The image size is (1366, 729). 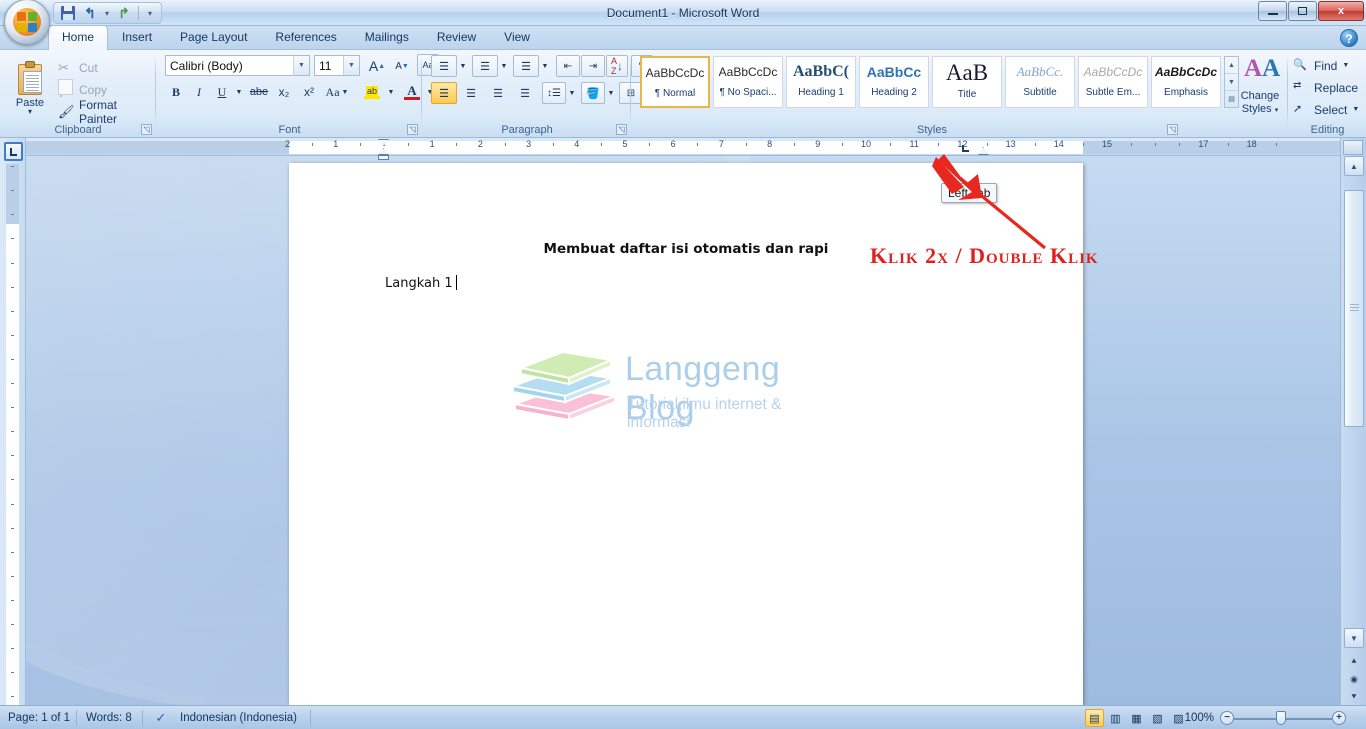 What do you see at coordinates (78, 67) in the screenshot?
I see `cut-button: ✂ Cut` at bounding box center [78, 67].